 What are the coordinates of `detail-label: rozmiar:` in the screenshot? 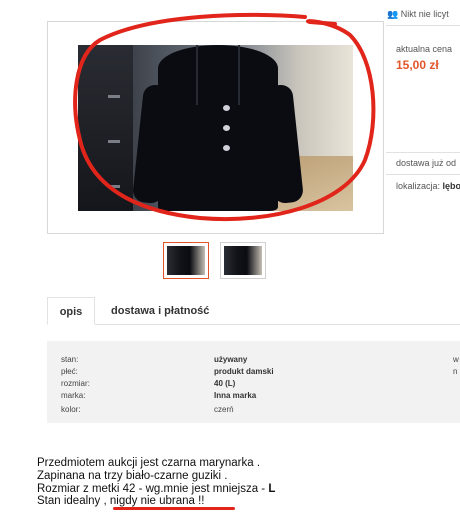 It's located at (75, 383).